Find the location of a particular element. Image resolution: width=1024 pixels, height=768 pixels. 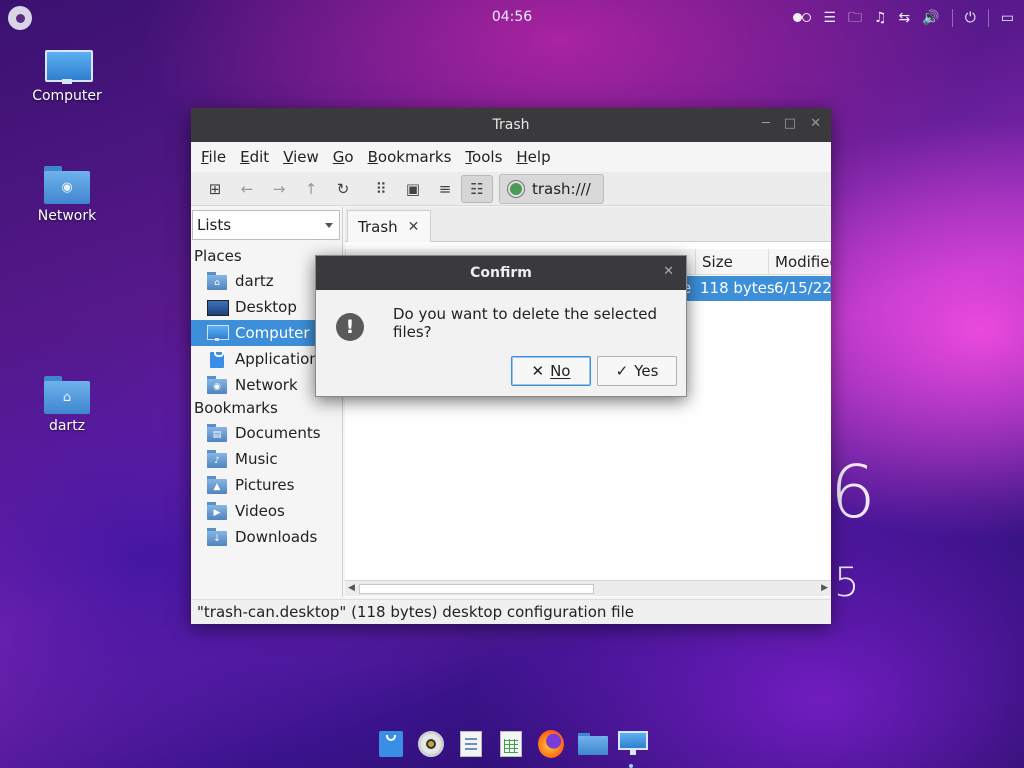

network-icon: ◉ is located at coordinates (217, 385).